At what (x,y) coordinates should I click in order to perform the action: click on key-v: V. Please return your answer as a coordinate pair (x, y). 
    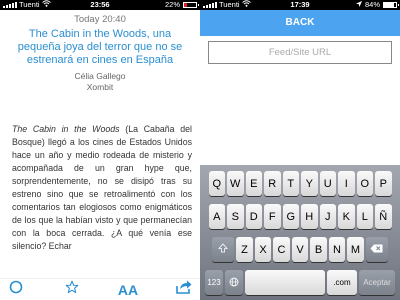
    Looking at the image, I should click on (300, 249).